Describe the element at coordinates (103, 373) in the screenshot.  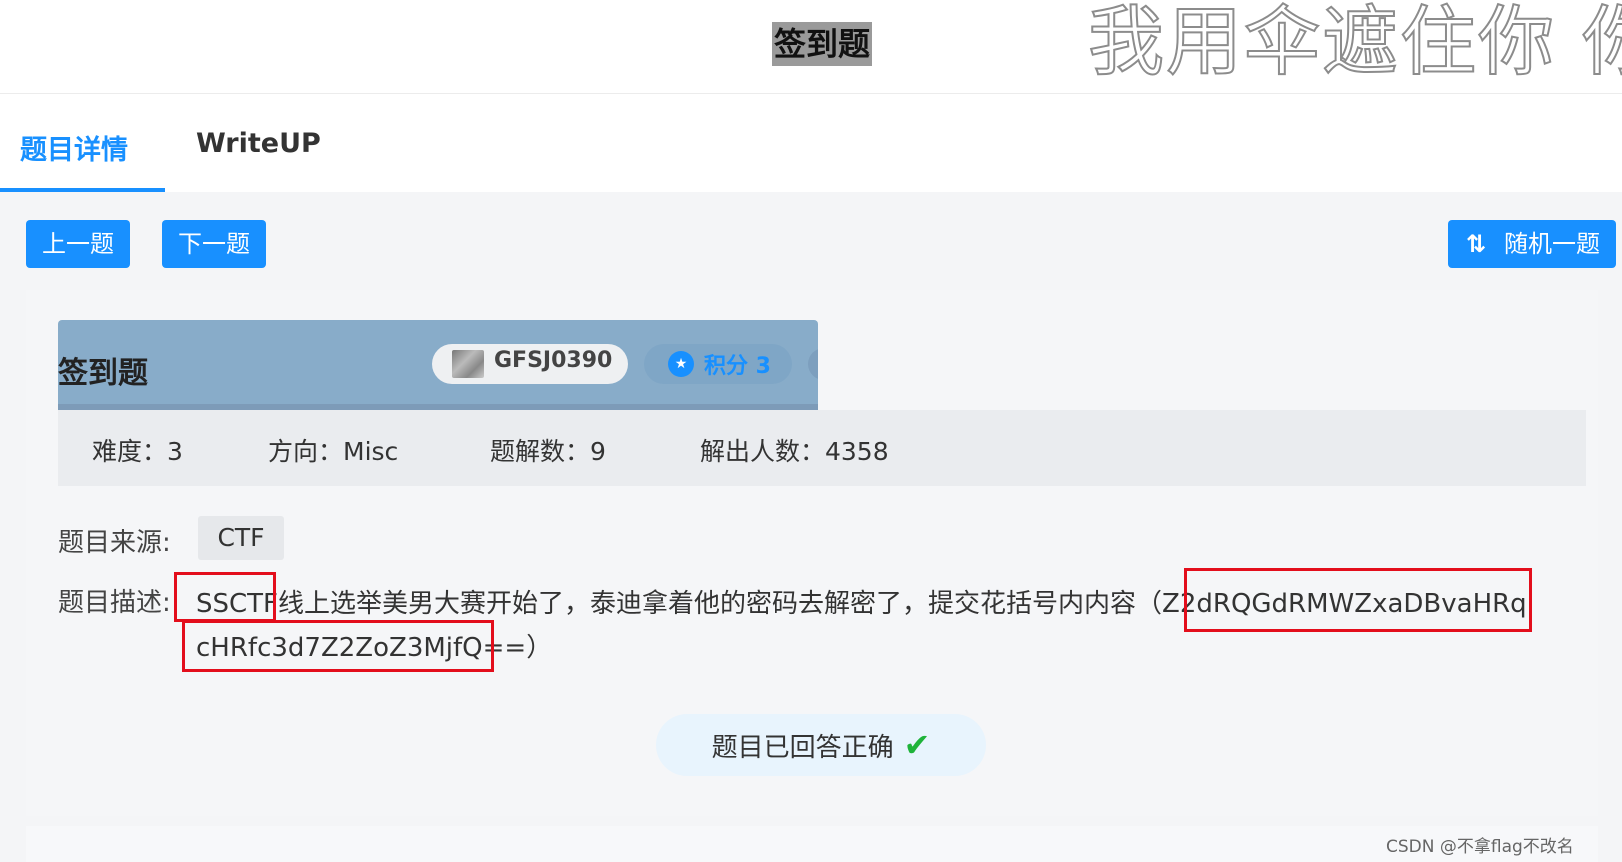
I see `challenge-title: 签到题` at that location.